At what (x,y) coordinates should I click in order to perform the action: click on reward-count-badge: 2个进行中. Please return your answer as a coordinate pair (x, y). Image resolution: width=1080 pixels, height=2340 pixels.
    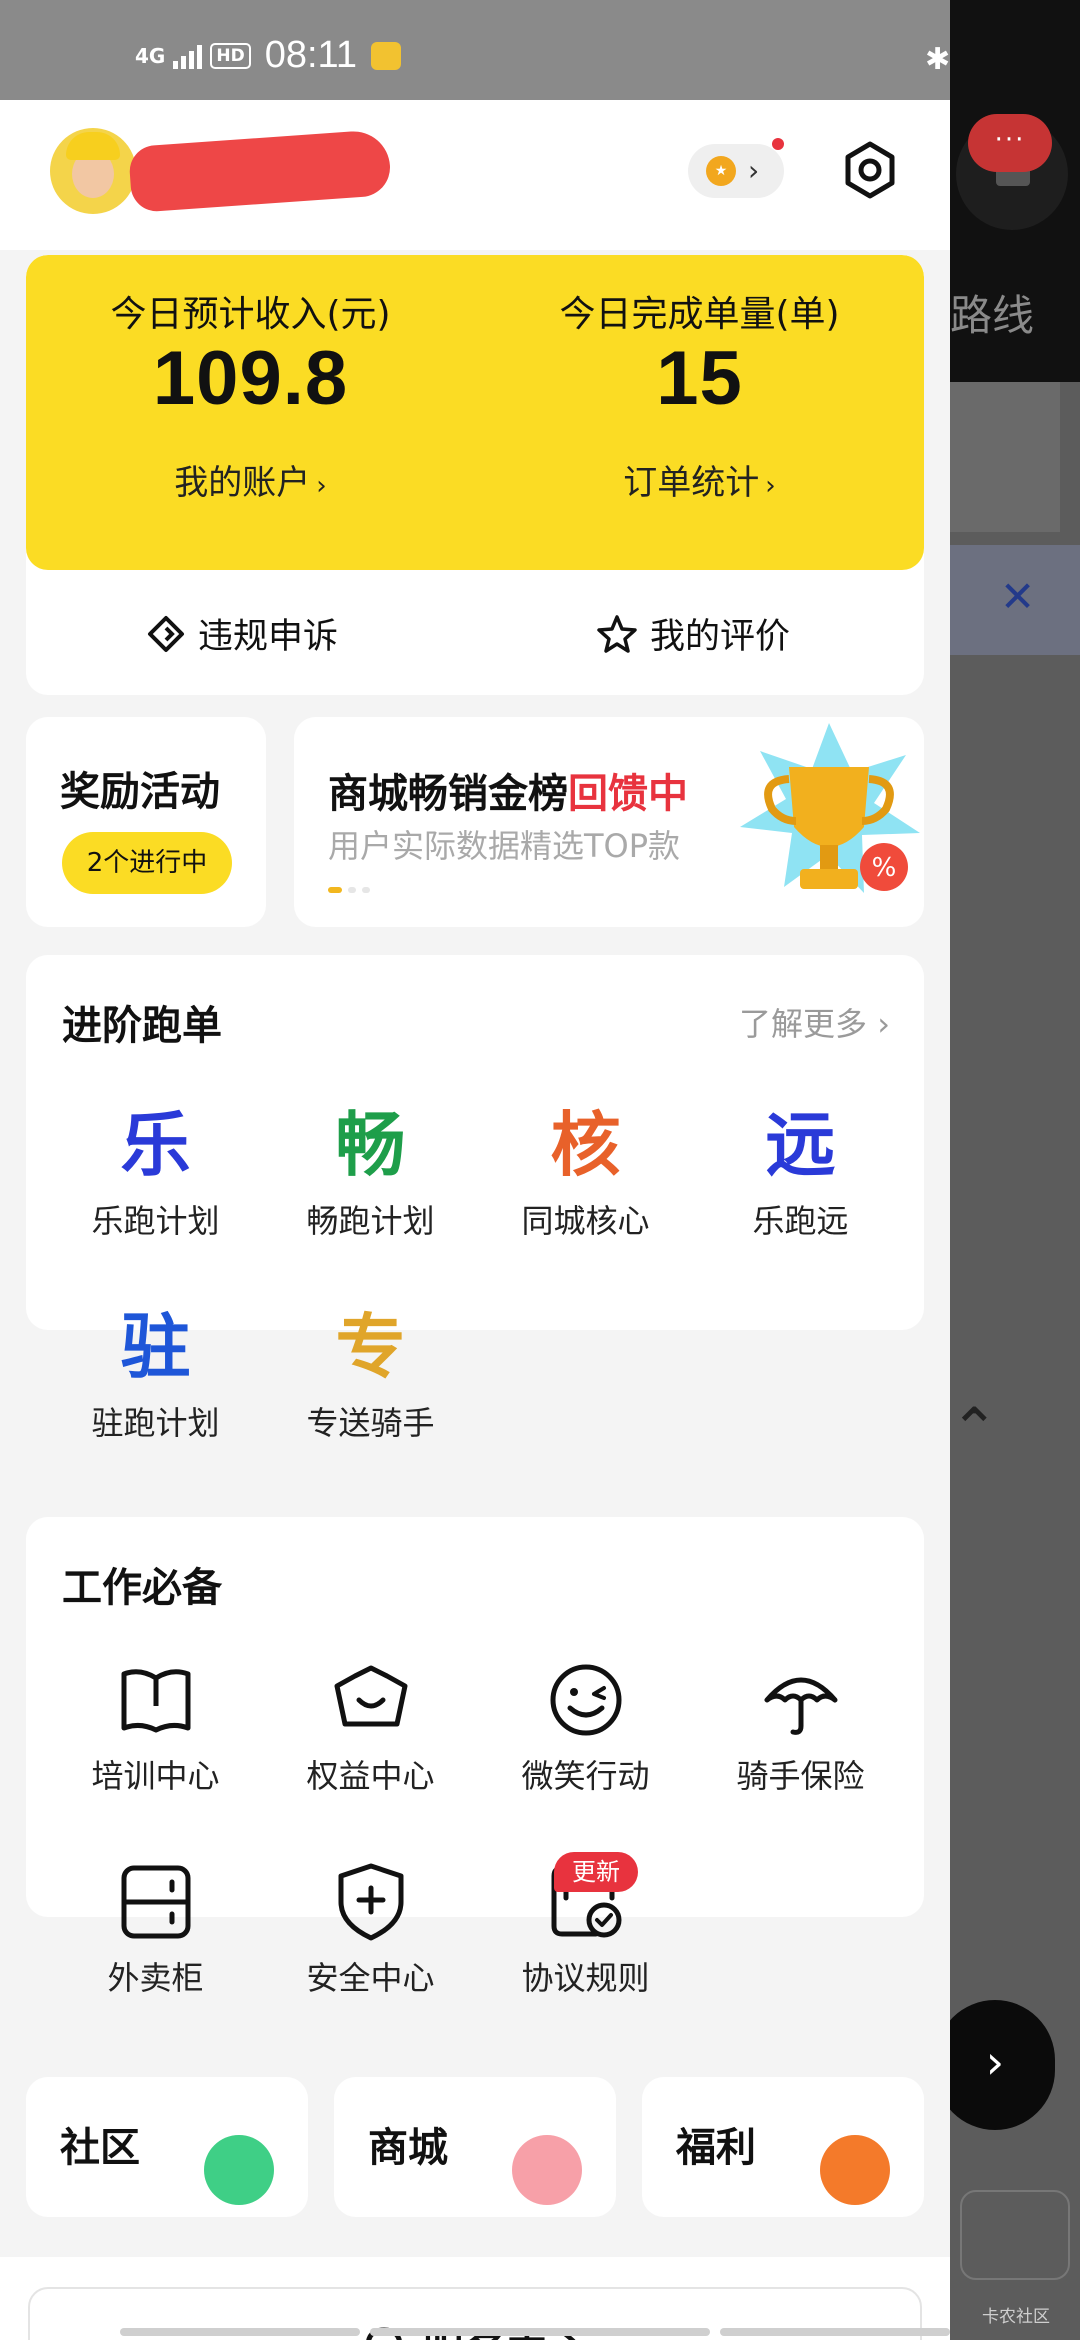
    Looking at the image, I should click on (147, 863).